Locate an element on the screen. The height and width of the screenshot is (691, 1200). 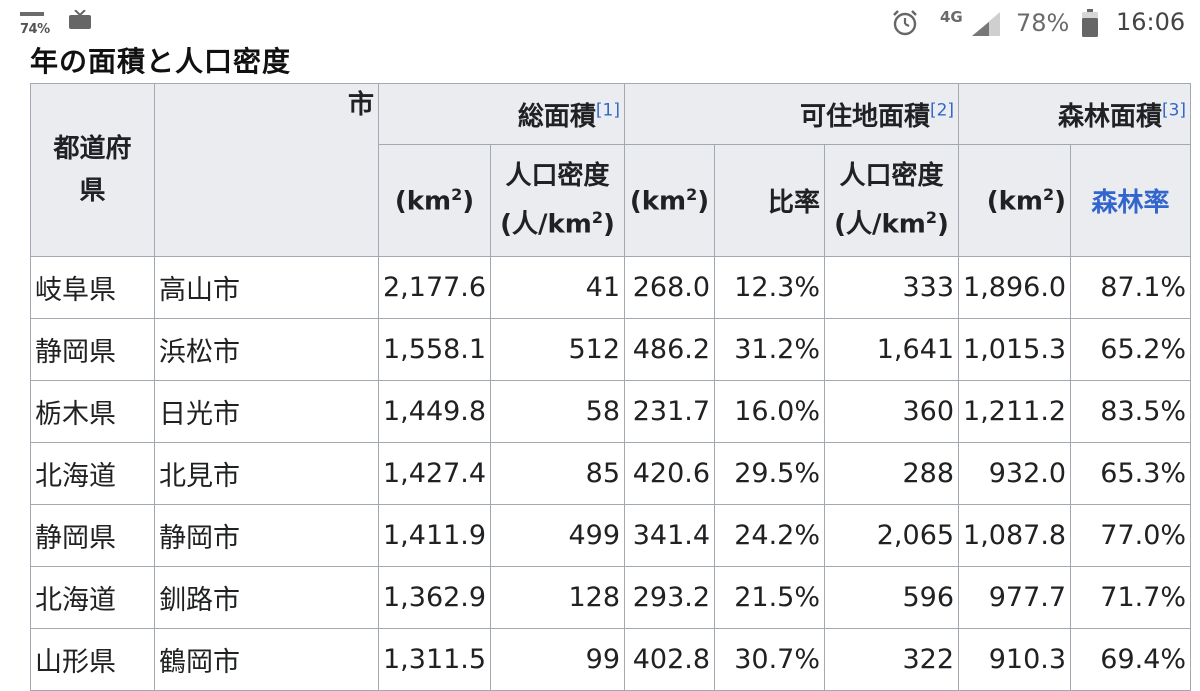
cell-habitable-density: 360 is located at coordinates (892, 411).